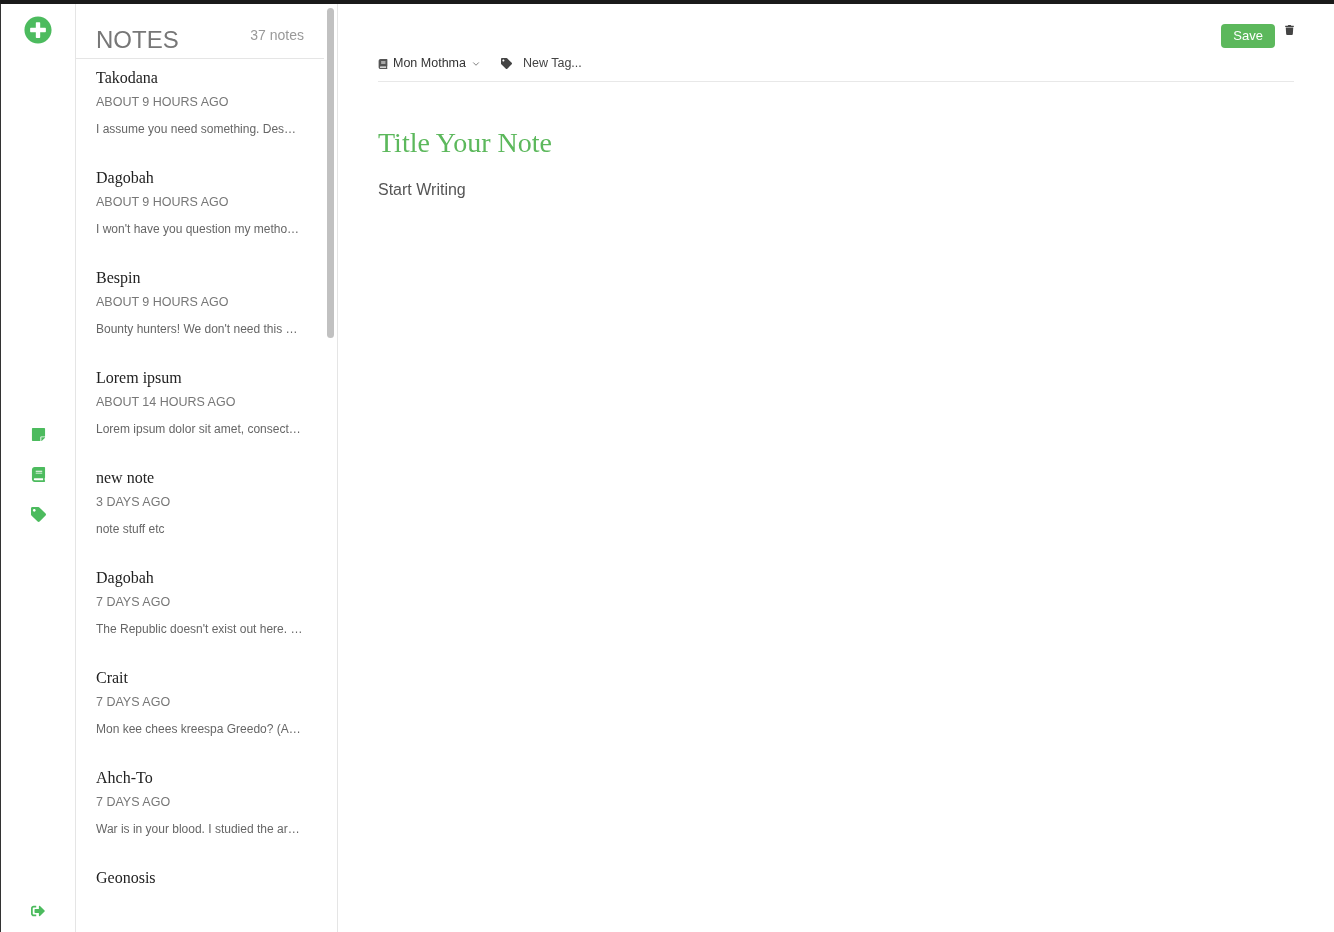 This screenshot has height=932, width=1334. I want to click on title-input: Title Your Note, so click(628, 143).